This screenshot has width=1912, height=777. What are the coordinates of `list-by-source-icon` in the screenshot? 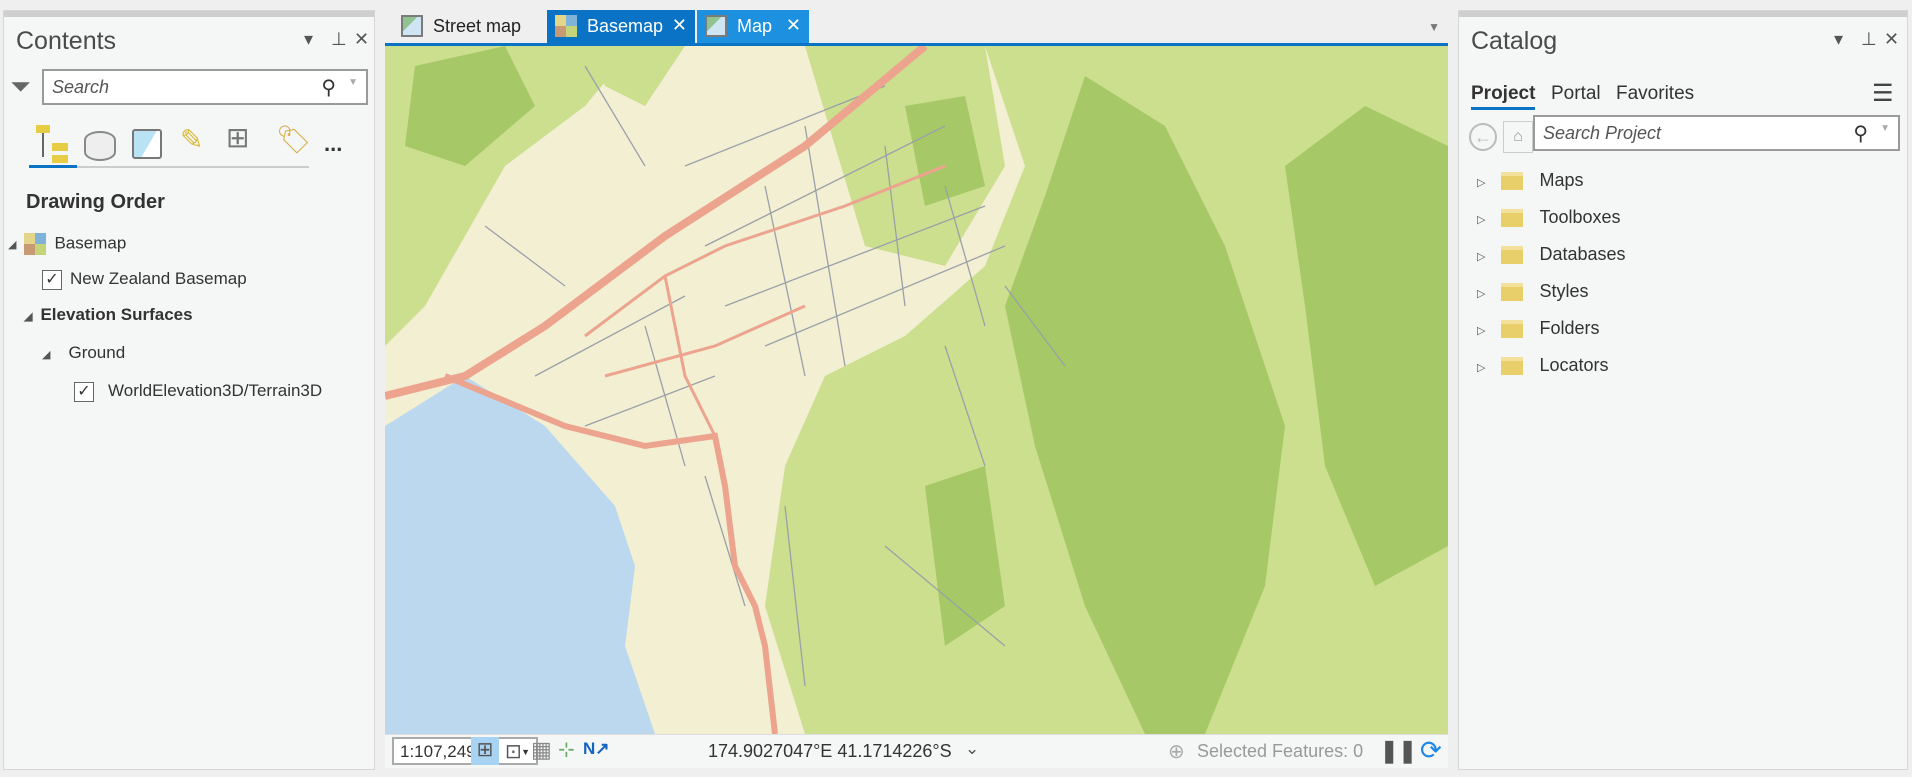 It's located at (100, 146).